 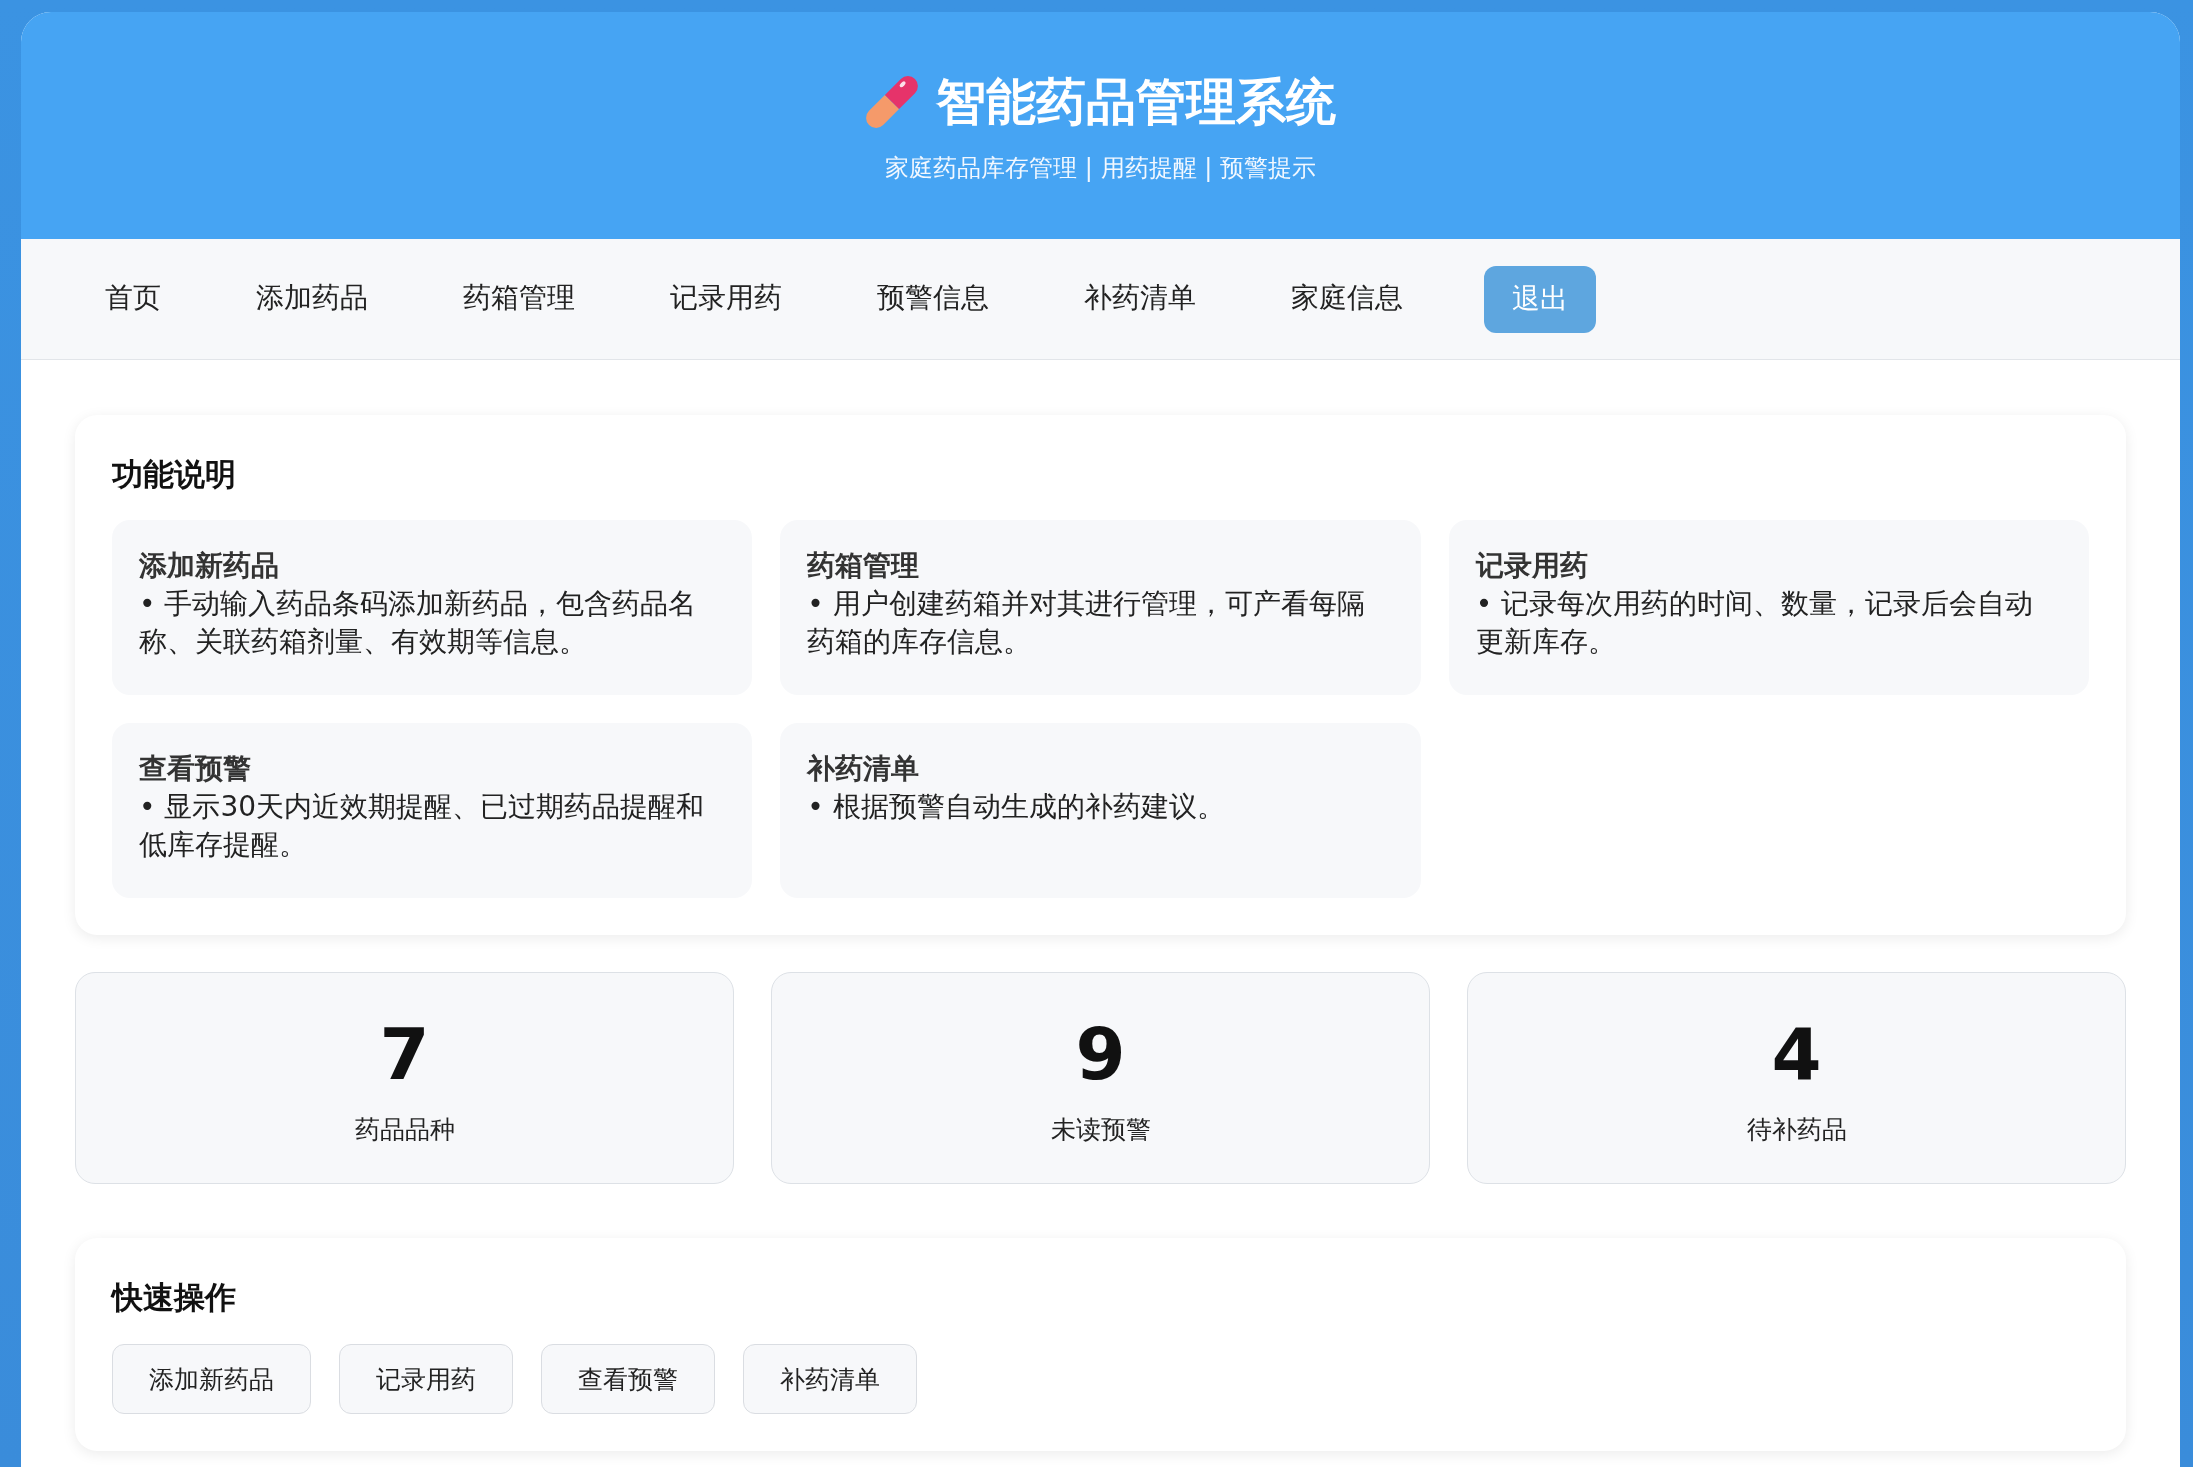 I want to click on feature-description: • 手动输入药品条码添加新药品，包含药品名称、关联药箱剂量、有效期等信息。, so click(x=418, y=623).